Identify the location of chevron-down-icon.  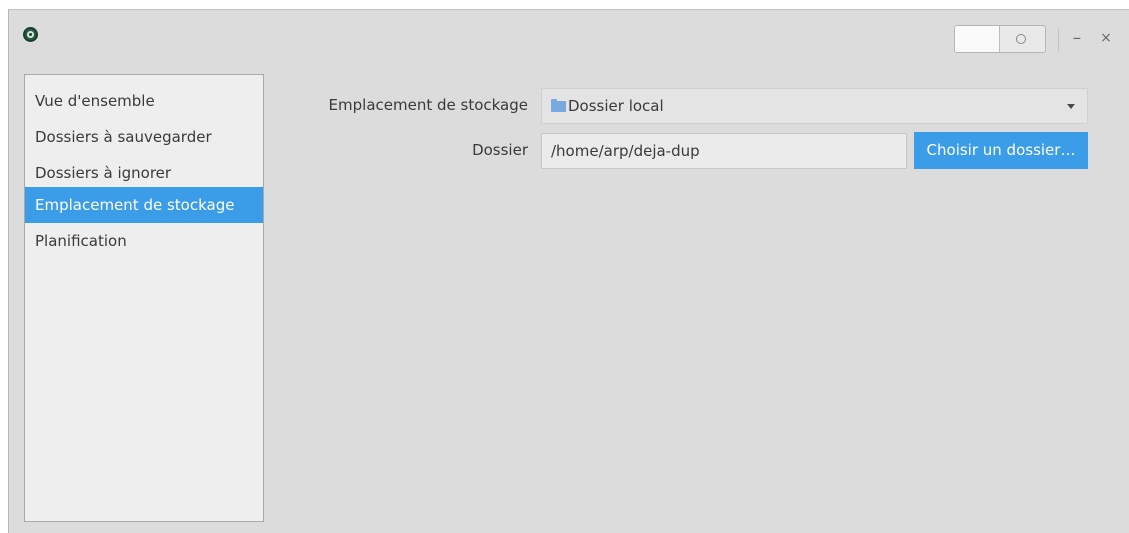
(1071, 106).